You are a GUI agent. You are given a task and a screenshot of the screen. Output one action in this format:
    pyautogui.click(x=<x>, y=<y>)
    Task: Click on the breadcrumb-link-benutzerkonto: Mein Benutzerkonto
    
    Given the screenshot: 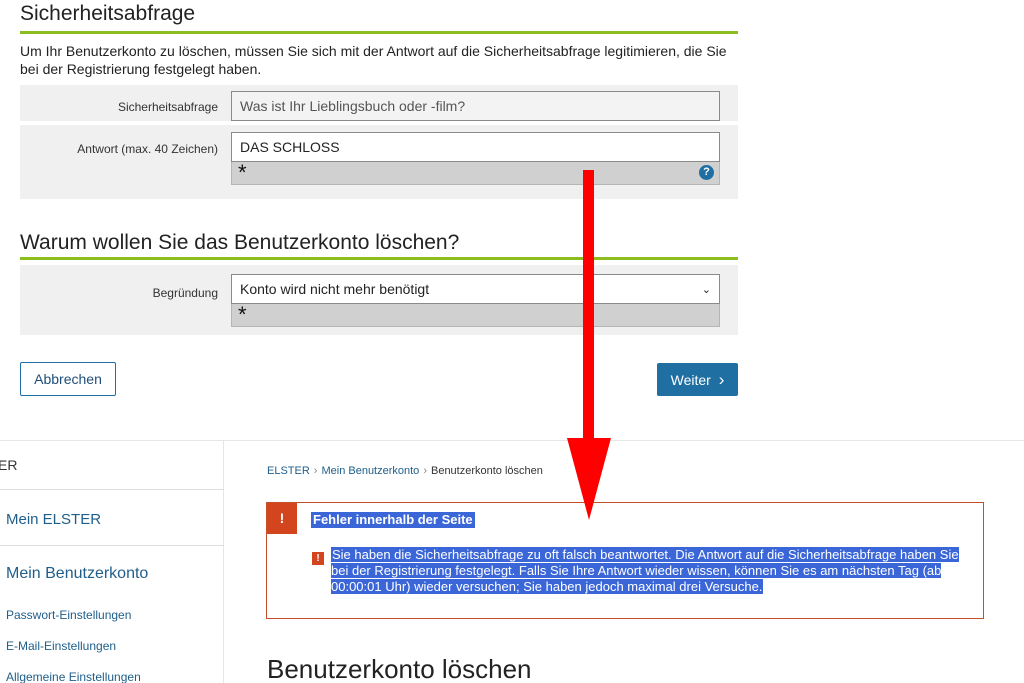 What is the action you would take?
    pyautogui.click(x=370, y=471)
    